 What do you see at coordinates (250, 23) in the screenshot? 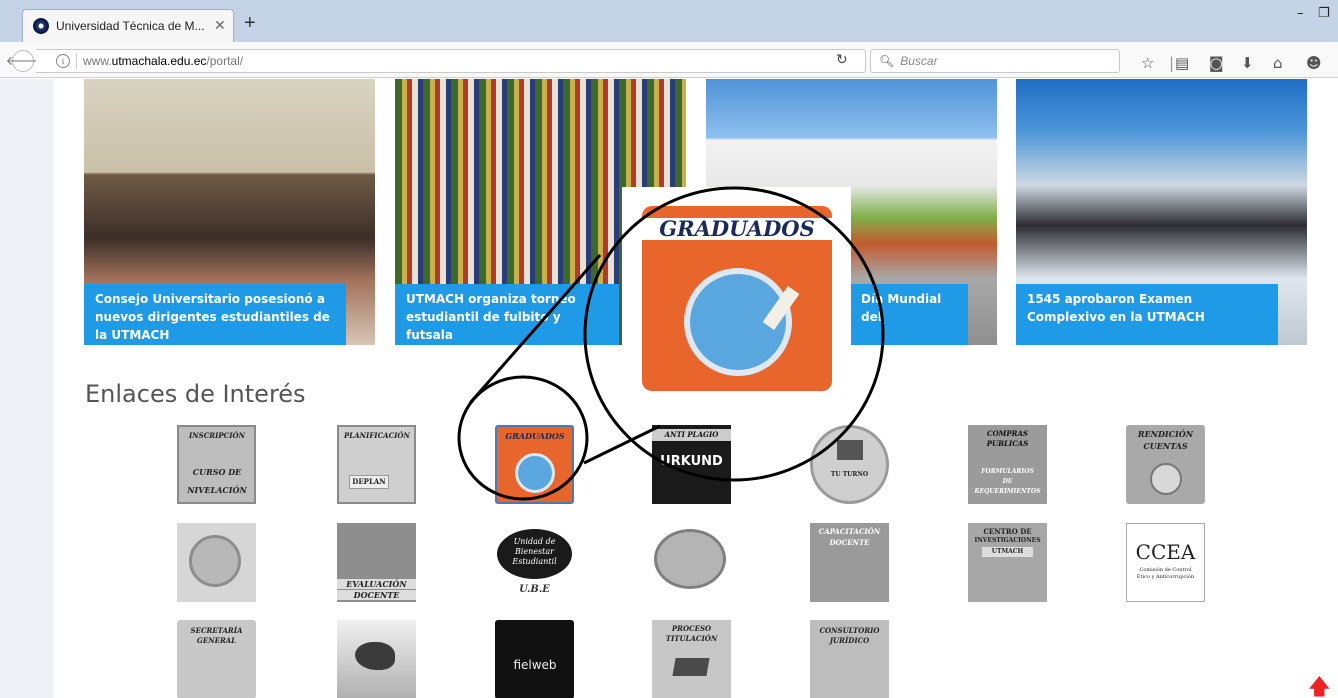
I see `new-tab-button: +` at bounding box center [250, 23].